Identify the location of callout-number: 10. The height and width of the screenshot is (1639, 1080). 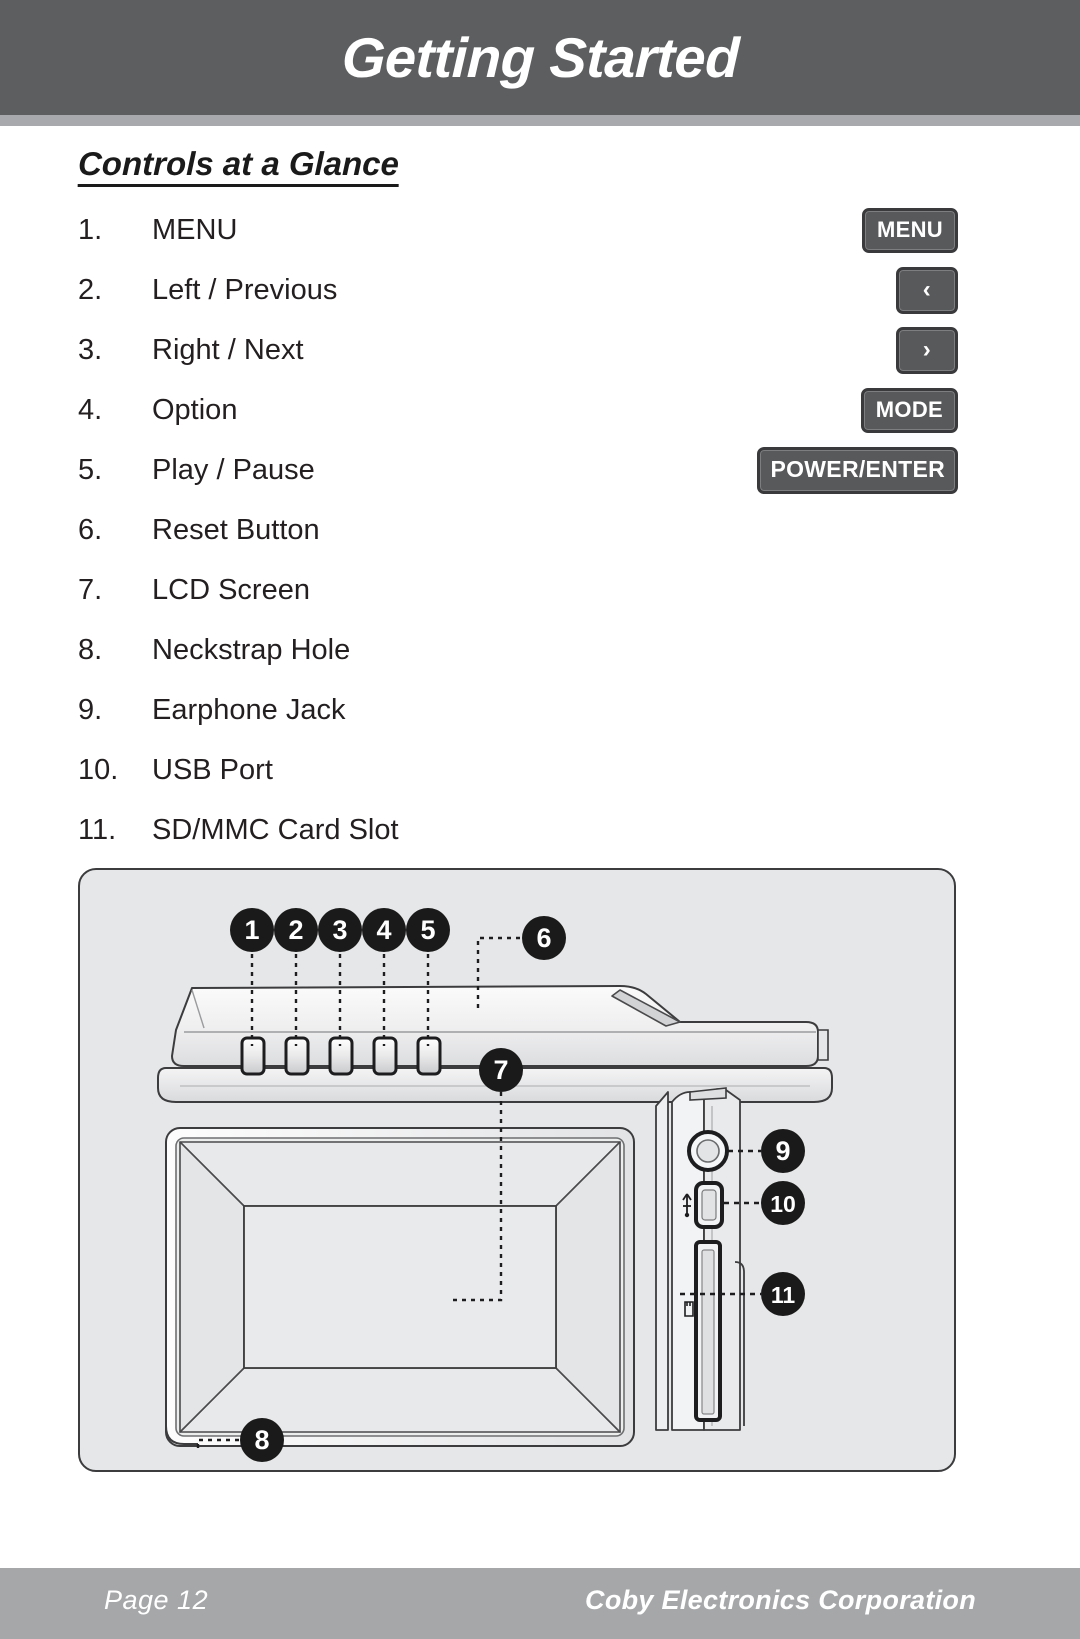
(783, 1204).